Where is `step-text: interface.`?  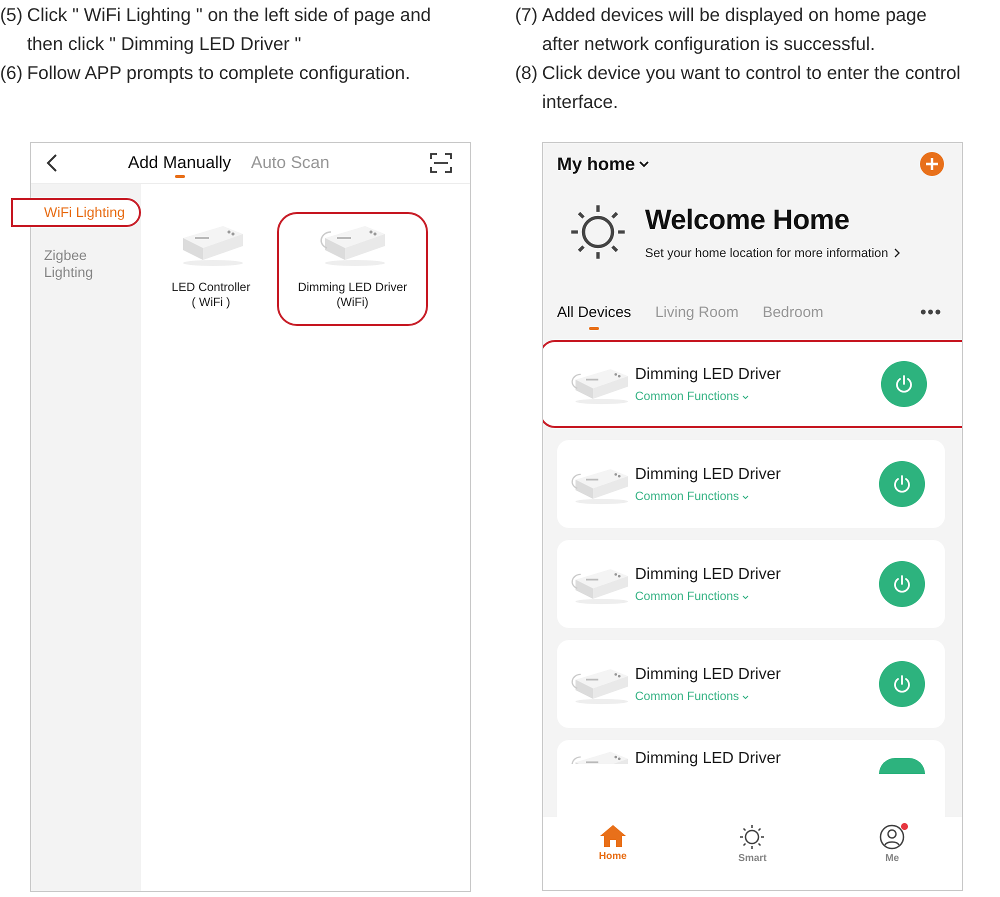
step-text: interface. is located at coordinates (581, 102).